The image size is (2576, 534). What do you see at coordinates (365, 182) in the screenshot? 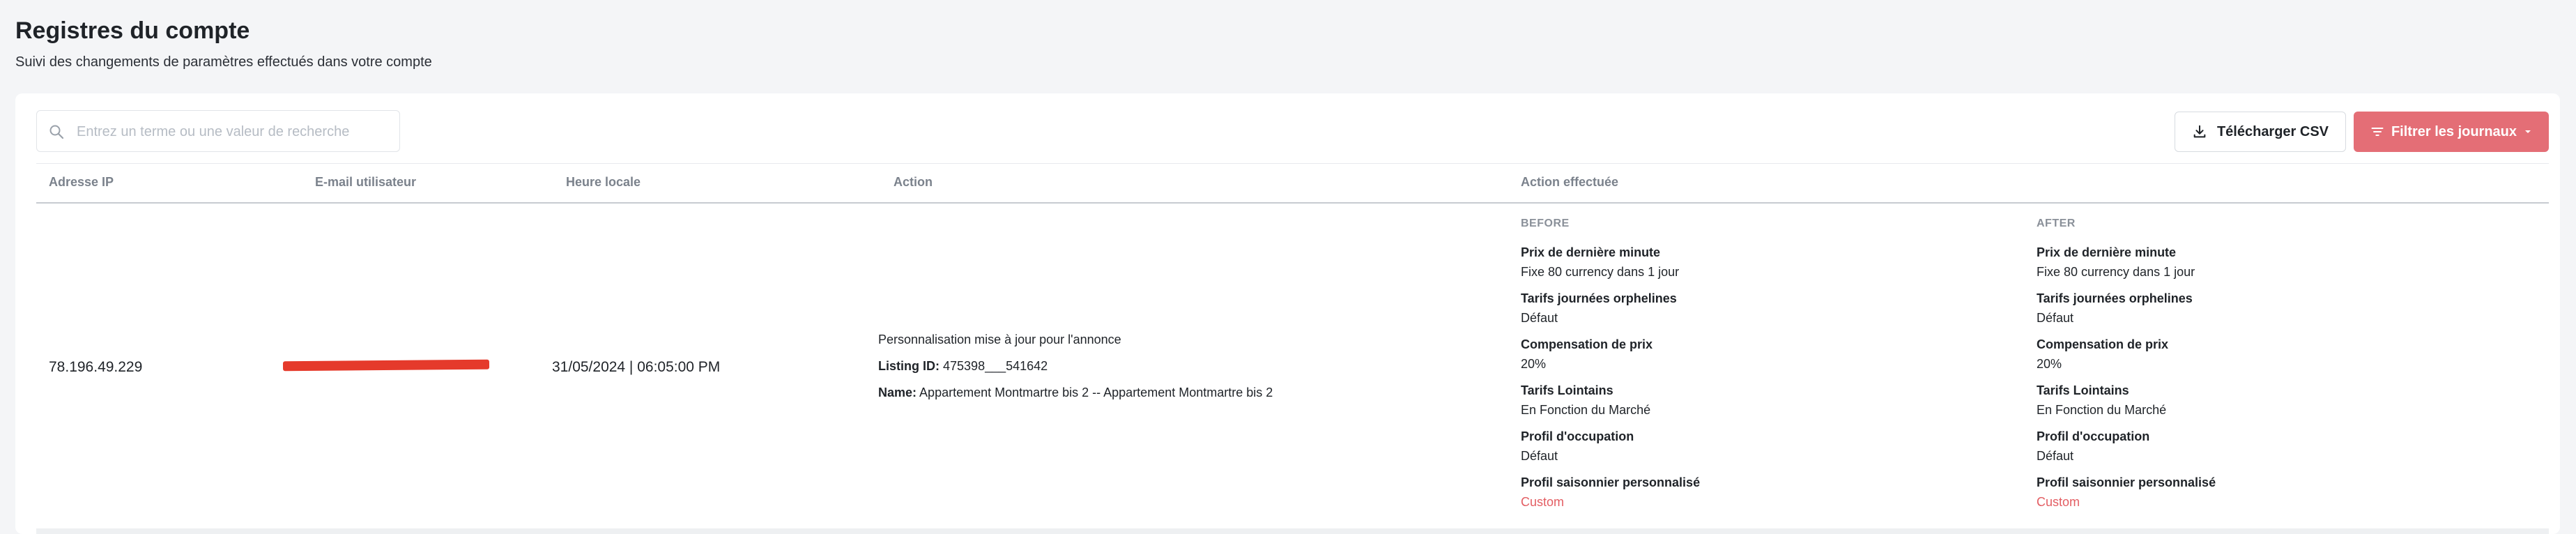
I see `column-header-email: E-mail utilisateur` at bounding box center [365, 182].